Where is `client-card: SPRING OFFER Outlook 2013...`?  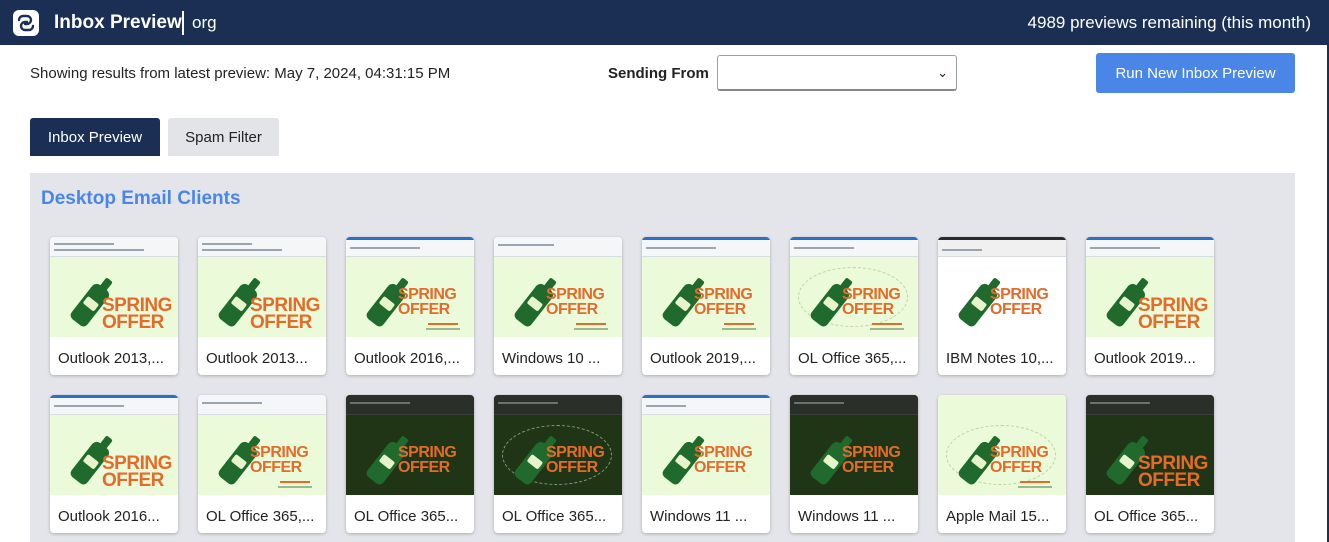
client-card: SPRING OFFER Outlook 2013... is located at coordinates (262, 306).